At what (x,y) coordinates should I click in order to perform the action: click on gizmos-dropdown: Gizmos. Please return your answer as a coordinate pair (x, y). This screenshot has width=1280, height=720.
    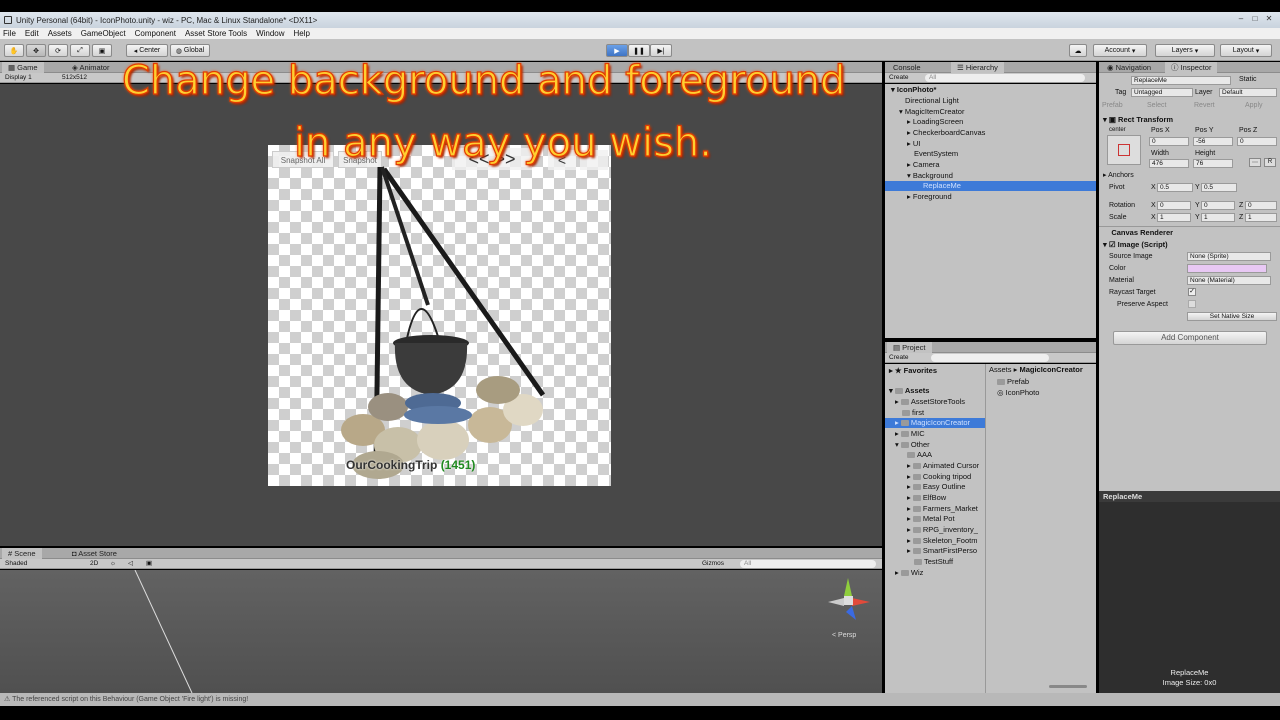
    Looking at the image, I should click on (713, 564).